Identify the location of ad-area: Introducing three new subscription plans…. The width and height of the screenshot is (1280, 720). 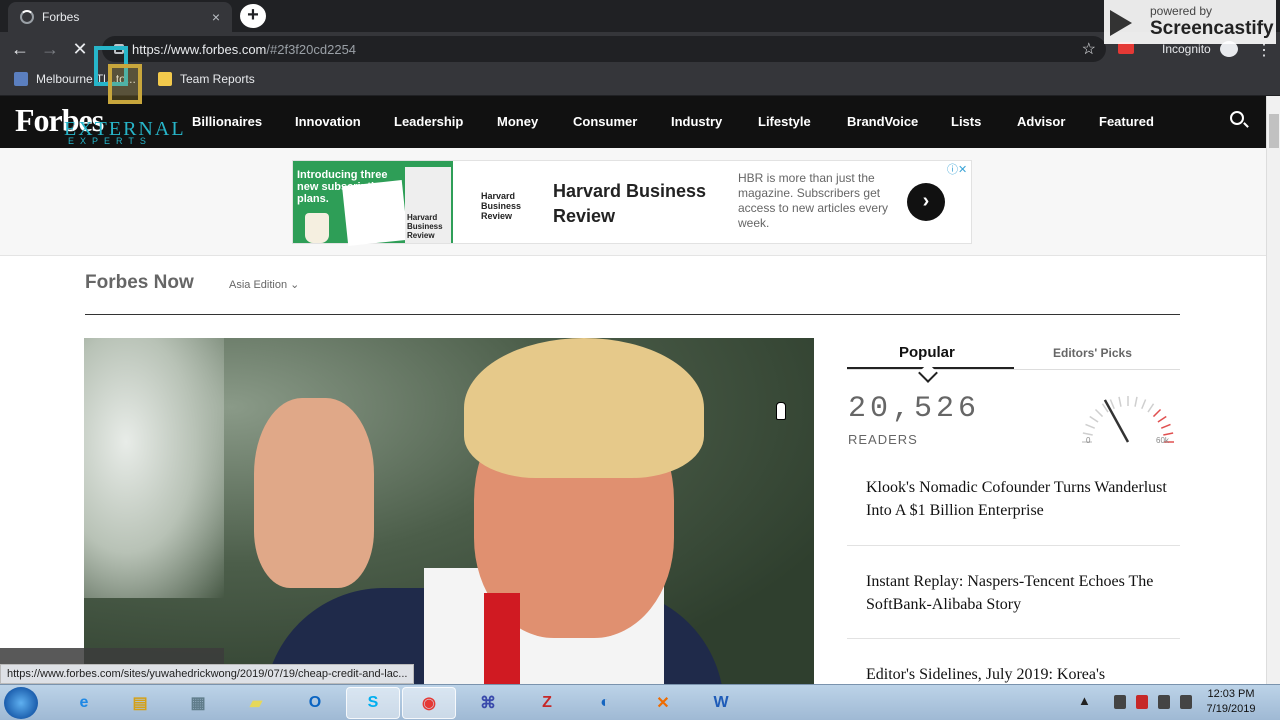
(633, 202).